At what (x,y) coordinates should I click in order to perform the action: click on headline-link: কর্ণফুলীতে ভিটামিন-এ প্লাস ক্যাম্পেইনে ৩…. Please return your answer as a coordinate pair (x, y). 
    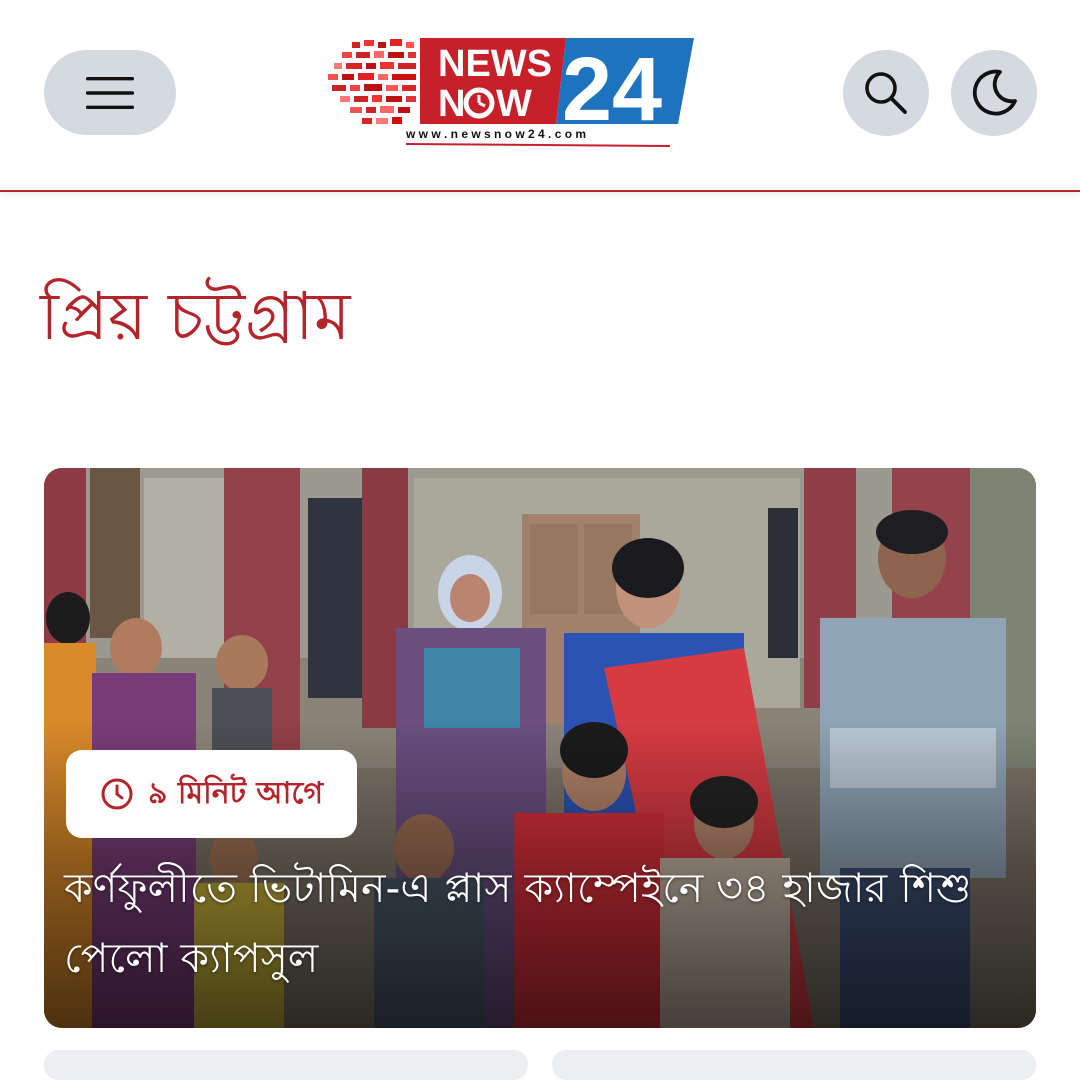
    Looking at the image, I should click on (539, 923).